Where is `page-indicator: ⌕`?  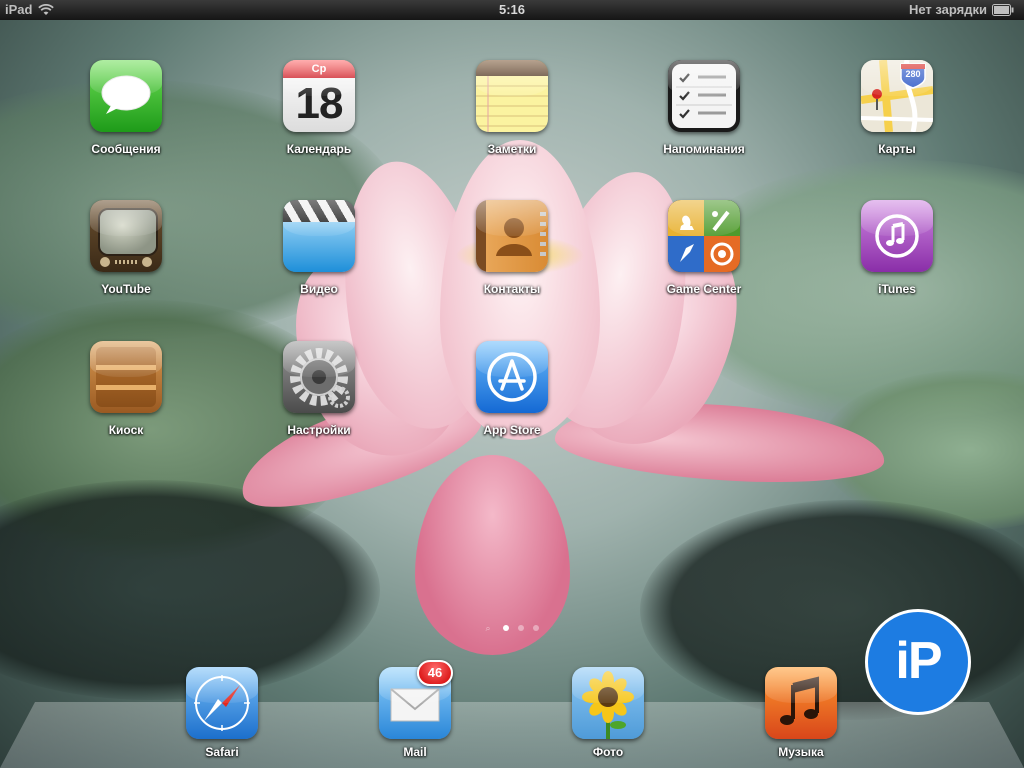 page-indicator: ⌕ is located at coordinates (512, 628).